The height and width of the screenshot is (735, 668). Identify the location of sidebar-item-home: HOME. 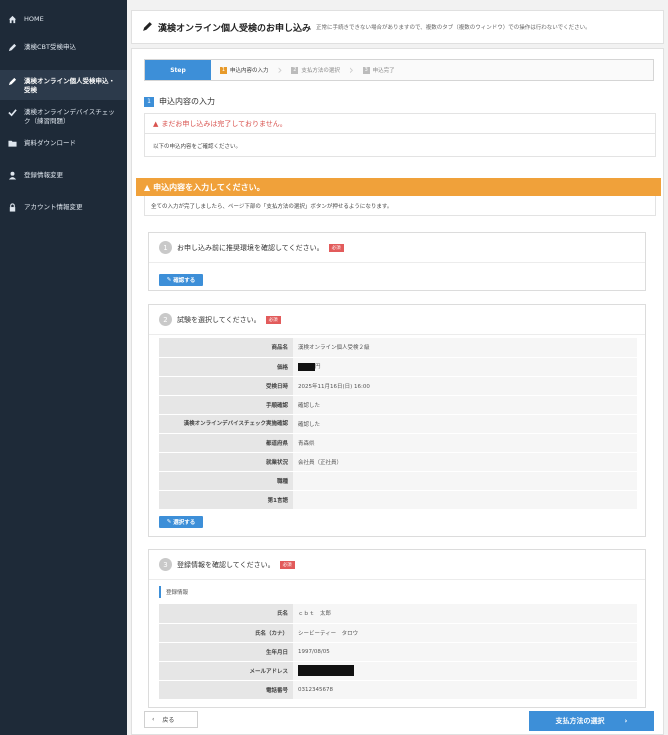
(63, 19).